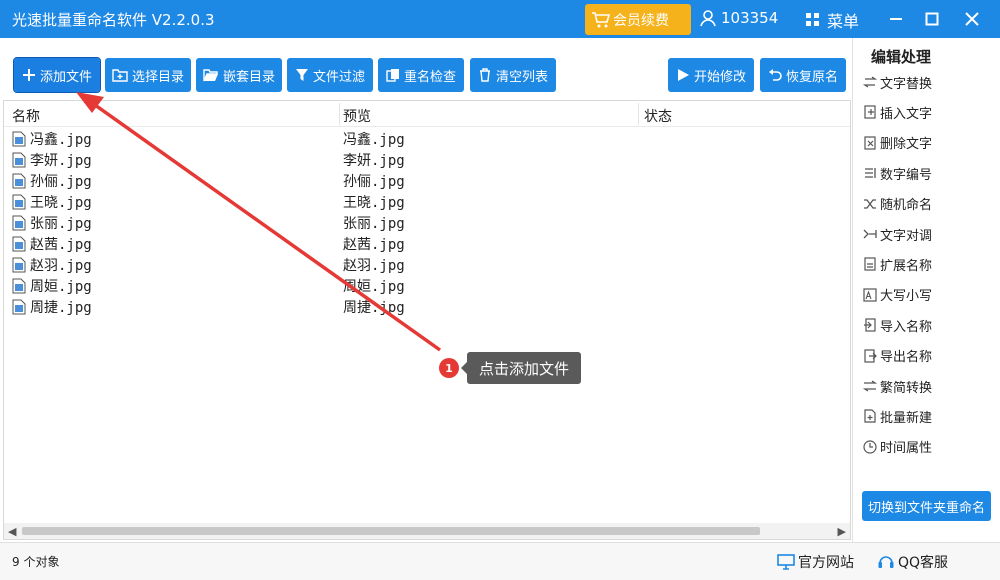 Image resolution: width=1000 pixels, height=580 pixels. I want to click on sidebar-item: 繁简转换, so click(897, 386).